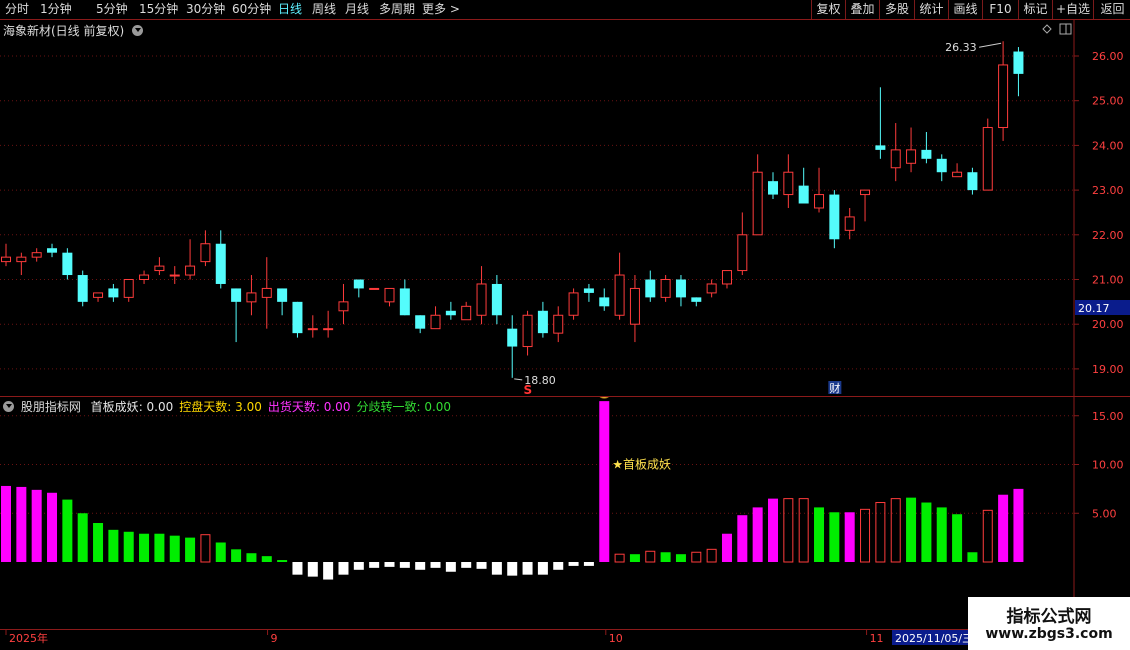 This screenshot has height=650, width=1130. Describe the element at coordinates (17, 9) in the screenshot. I see `period-tab-fenshi: 分时` at that location.